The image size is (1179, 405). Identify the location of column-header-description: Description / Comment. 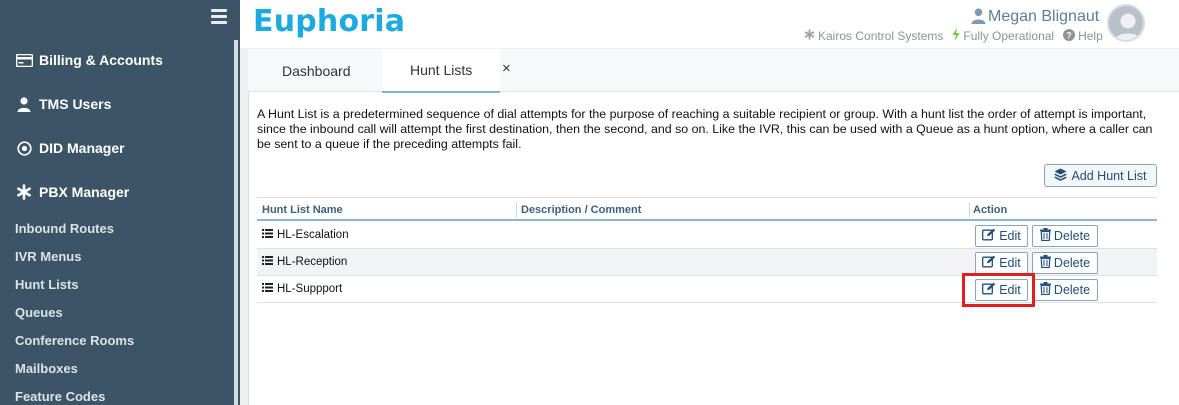
(581, 210).